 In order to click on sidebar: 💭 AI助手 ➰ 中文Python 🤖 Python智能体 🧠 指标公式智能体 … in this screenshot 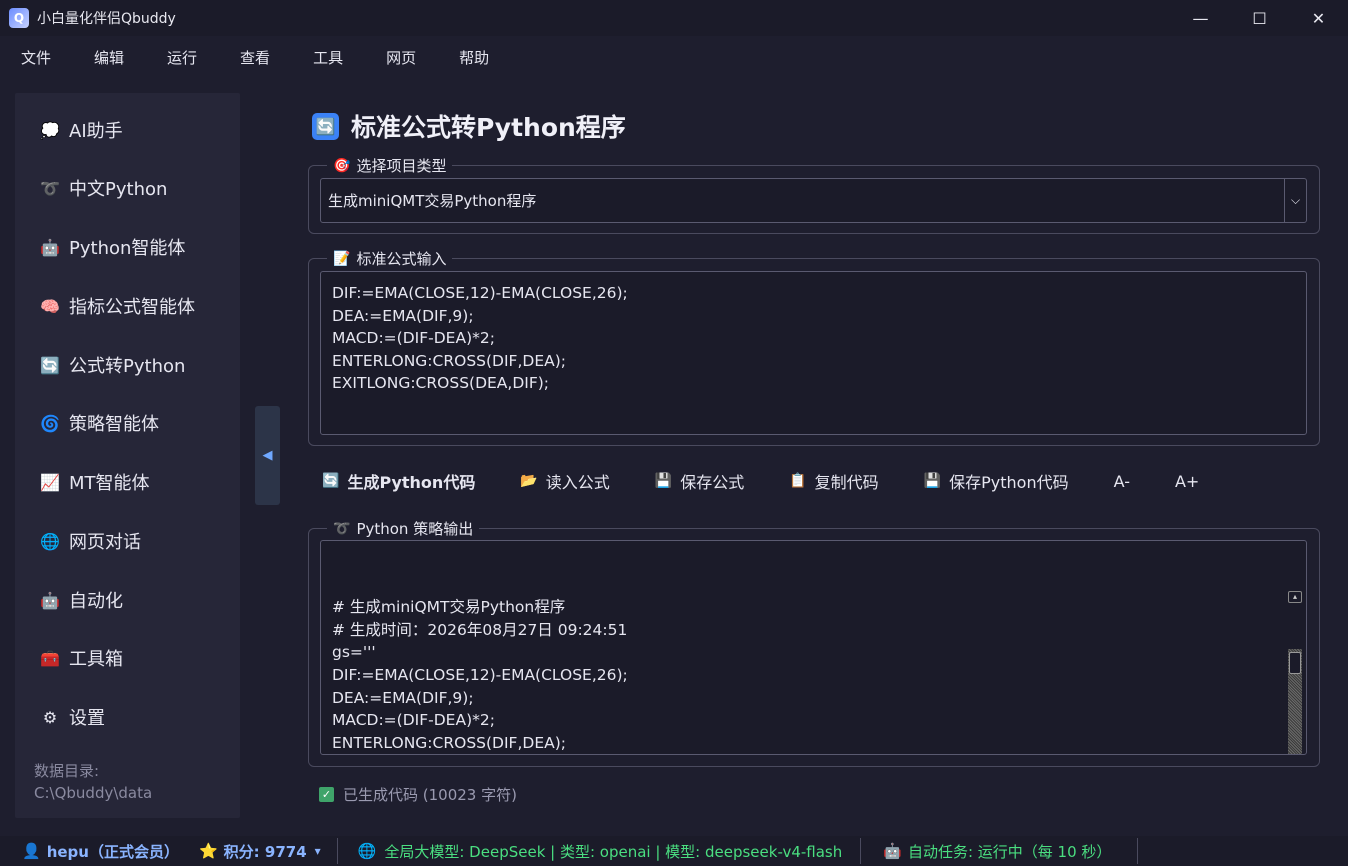, I will do `click(127, 455)`.